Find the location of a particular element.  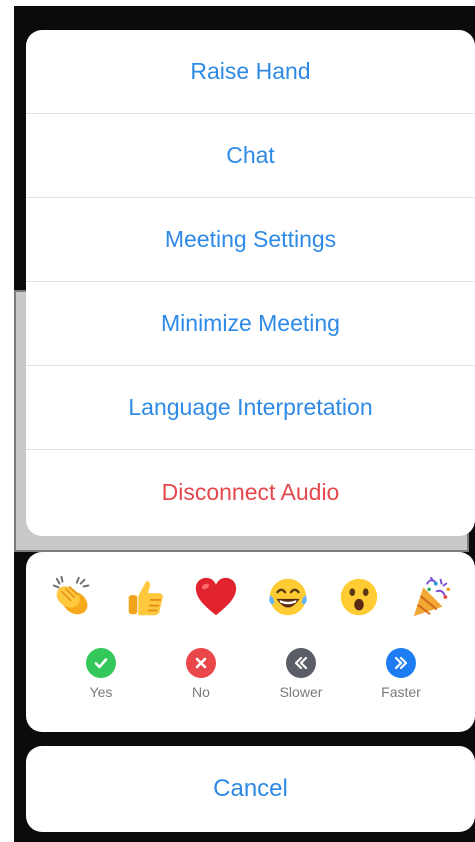

cancel-button: Cancel is located at coordinates (250, 789).